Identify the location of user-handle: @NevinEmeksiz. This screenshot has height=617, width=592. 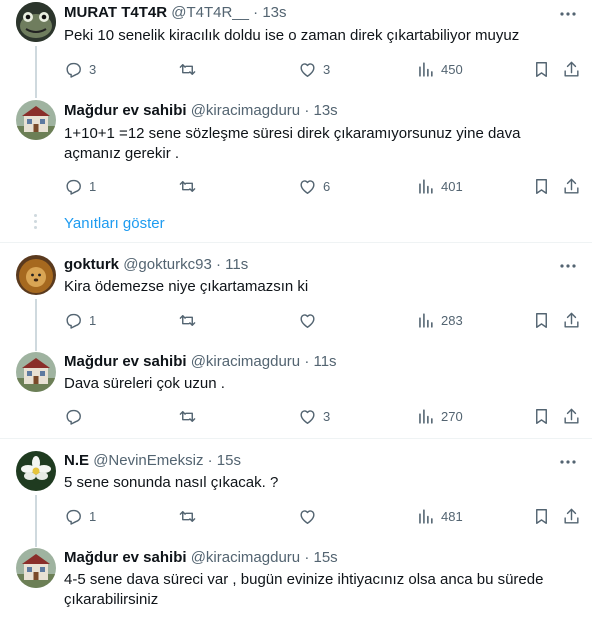
(148, 460).